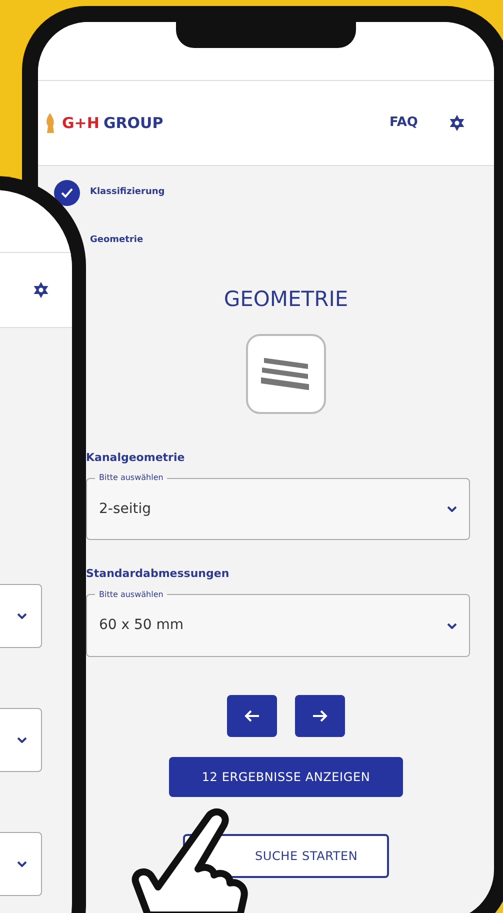 The width and height of the screenshot is (503, 913). I want to click on dropdown-field: Bitte auswählen 2-seitig, so click(278, 506).